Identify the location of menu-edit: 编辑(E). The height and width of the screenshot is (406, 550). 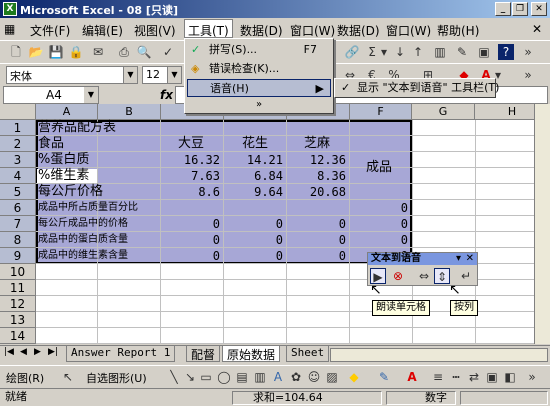
(102, 30).